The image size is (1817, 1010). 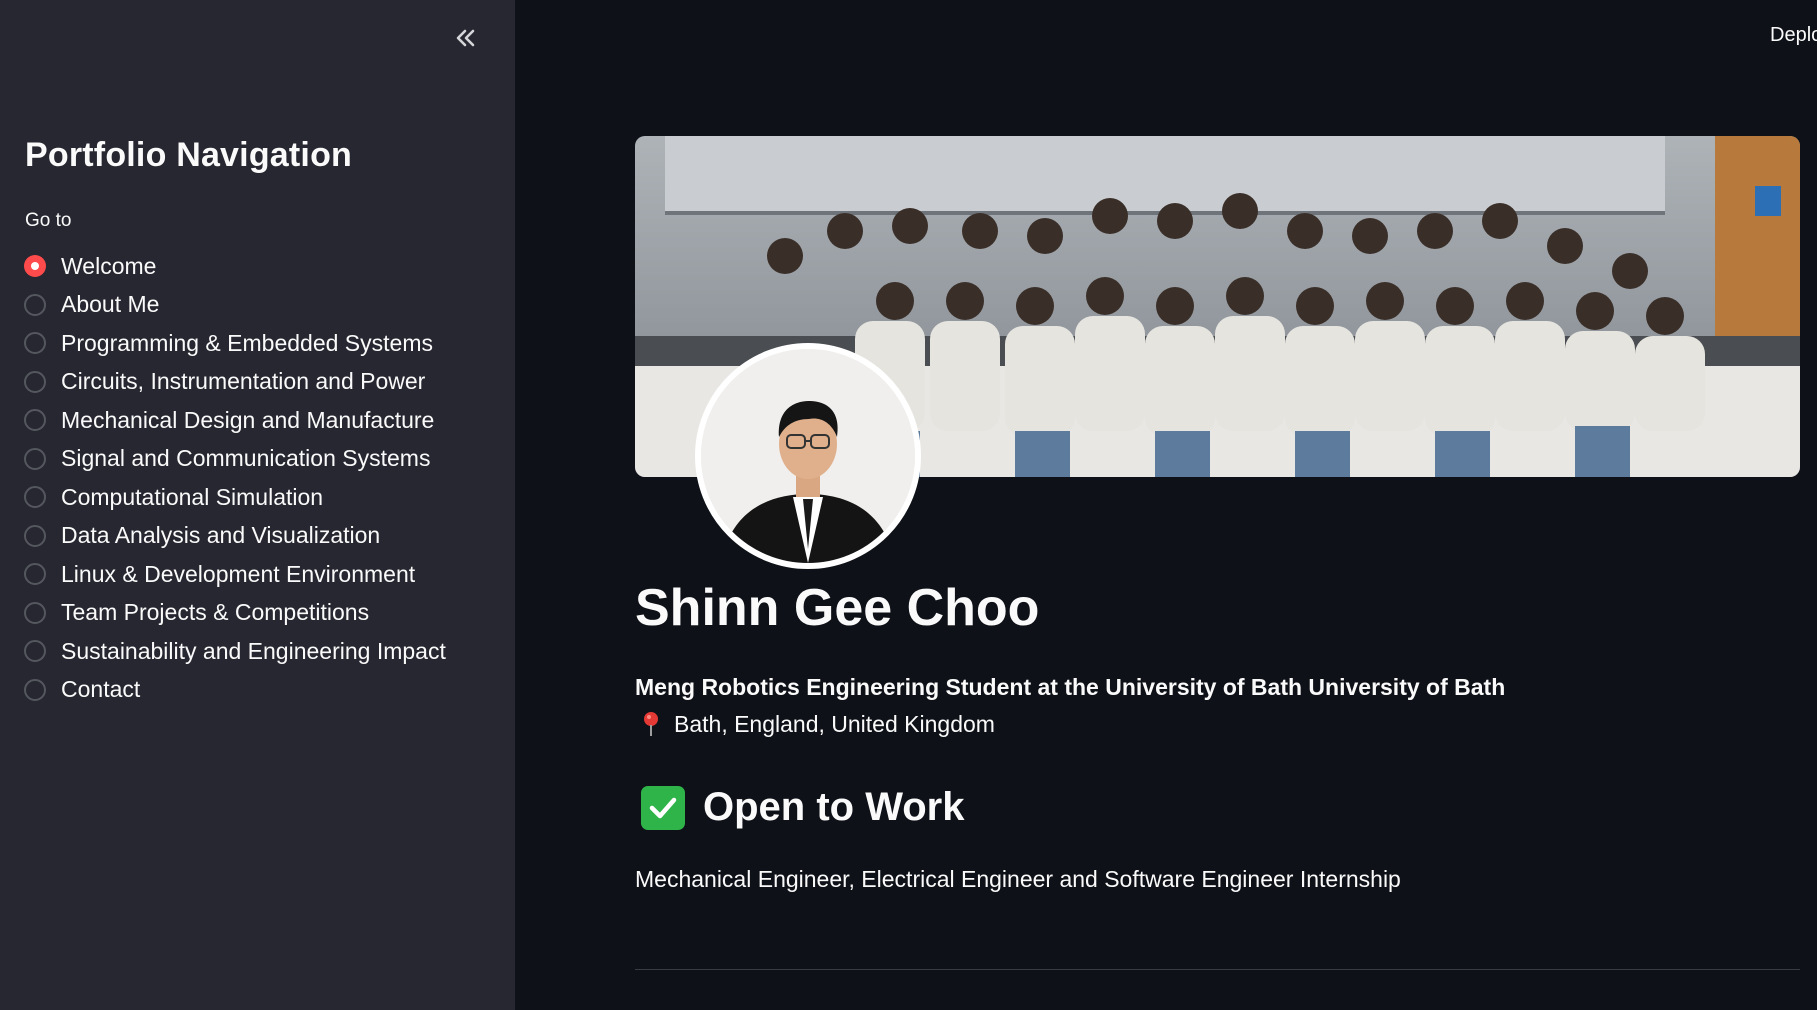 I want to click on collapse-sidebar-button, so click(x=466, y=38).